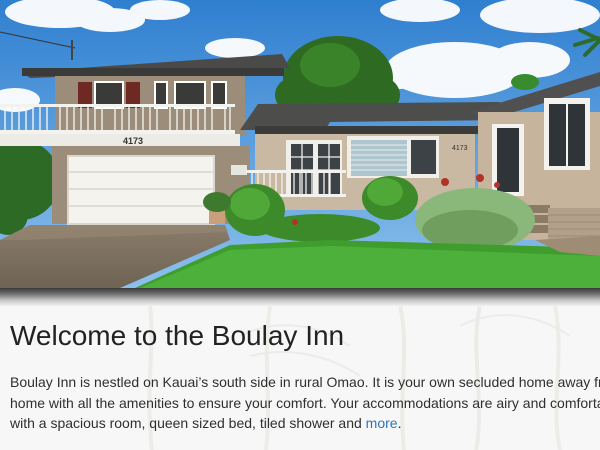 This screenshot has height=450, width=600. What do you see at coordinates (460, 148) in the screenshot?
I see `house-number-side: 4173` at bounding box center [460, 148].